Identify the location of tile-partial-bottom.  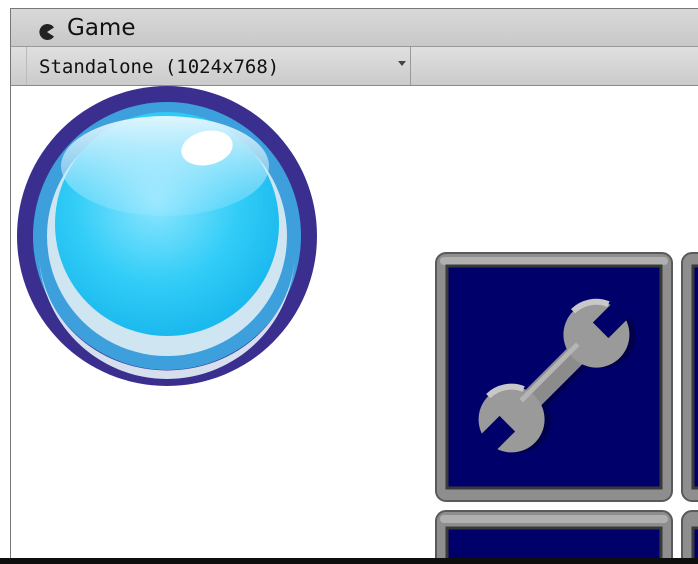
(554, 534).